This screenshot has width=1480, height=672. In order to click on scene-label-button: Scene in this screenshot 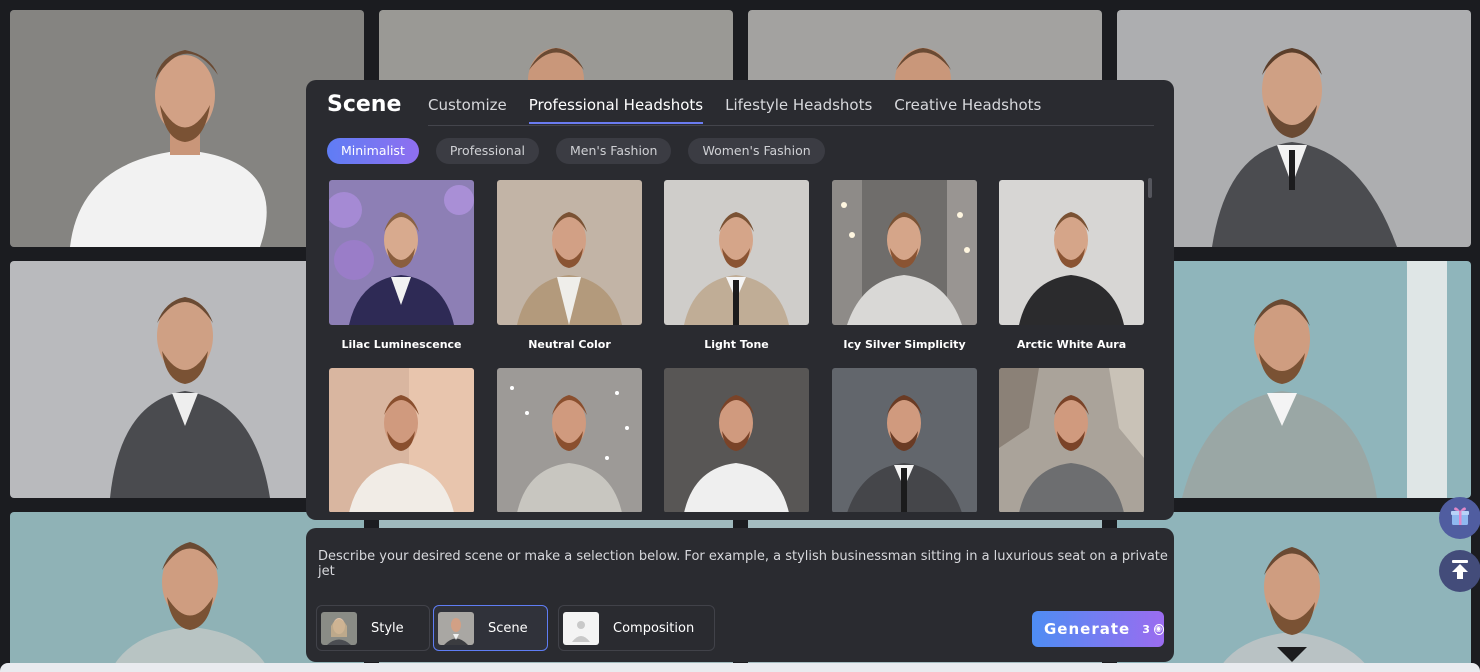, I will do `click(508, 628)`.